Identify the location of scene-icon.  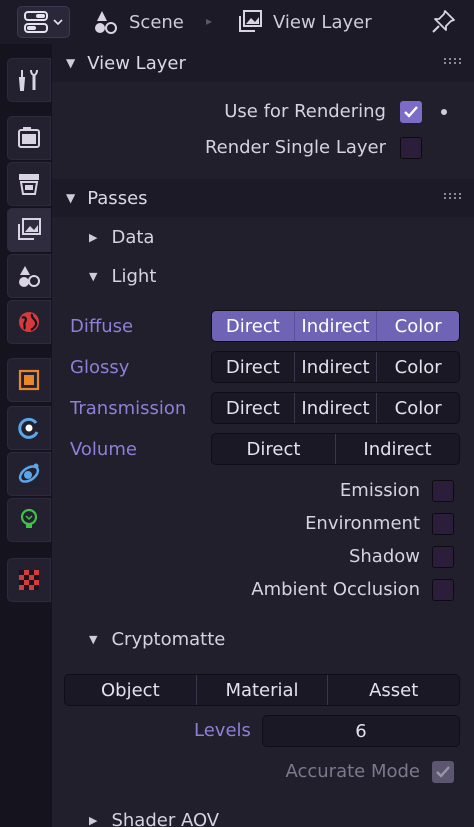
(106, 22).